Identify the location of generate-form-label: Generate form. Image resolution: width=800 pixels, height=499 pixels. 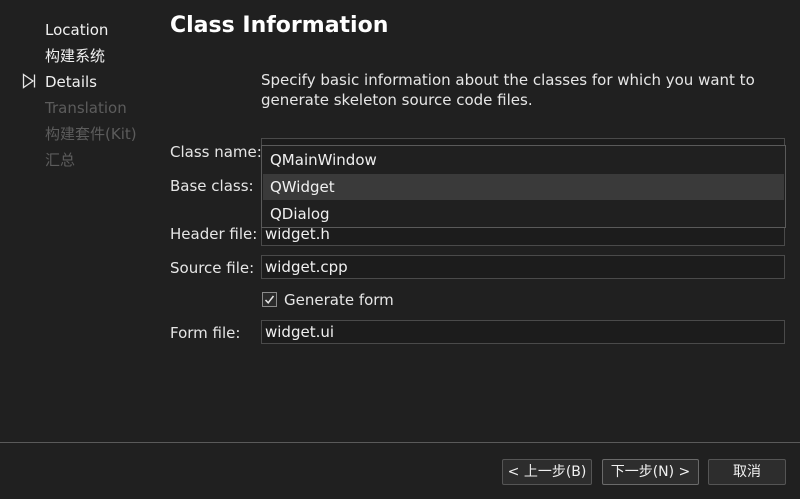
(339, 300).